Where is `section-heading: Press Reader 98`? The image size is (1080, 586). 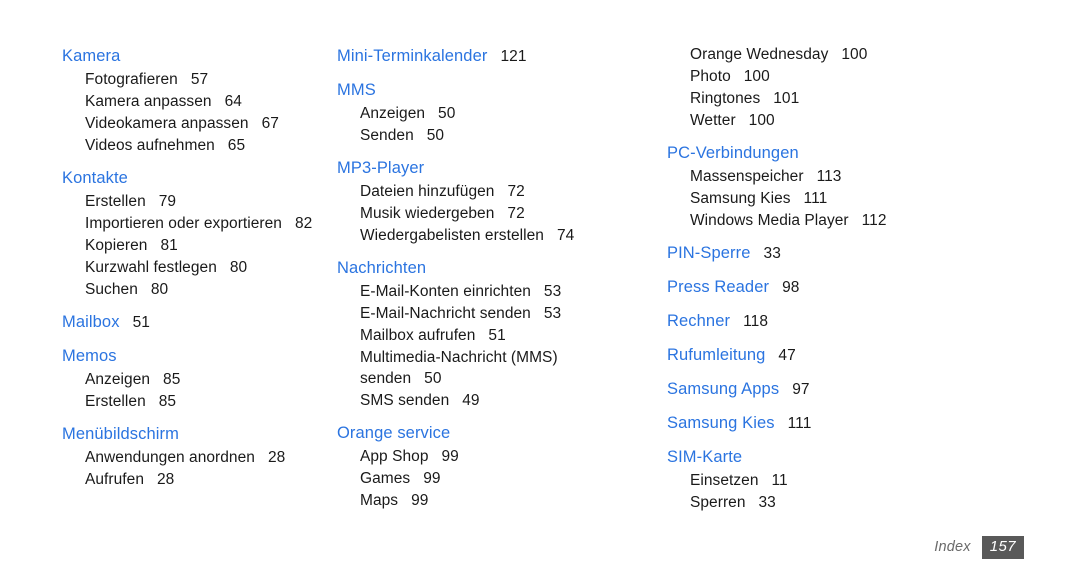 section-heading: Press Reader 98 is located at coordinates (873, 287).